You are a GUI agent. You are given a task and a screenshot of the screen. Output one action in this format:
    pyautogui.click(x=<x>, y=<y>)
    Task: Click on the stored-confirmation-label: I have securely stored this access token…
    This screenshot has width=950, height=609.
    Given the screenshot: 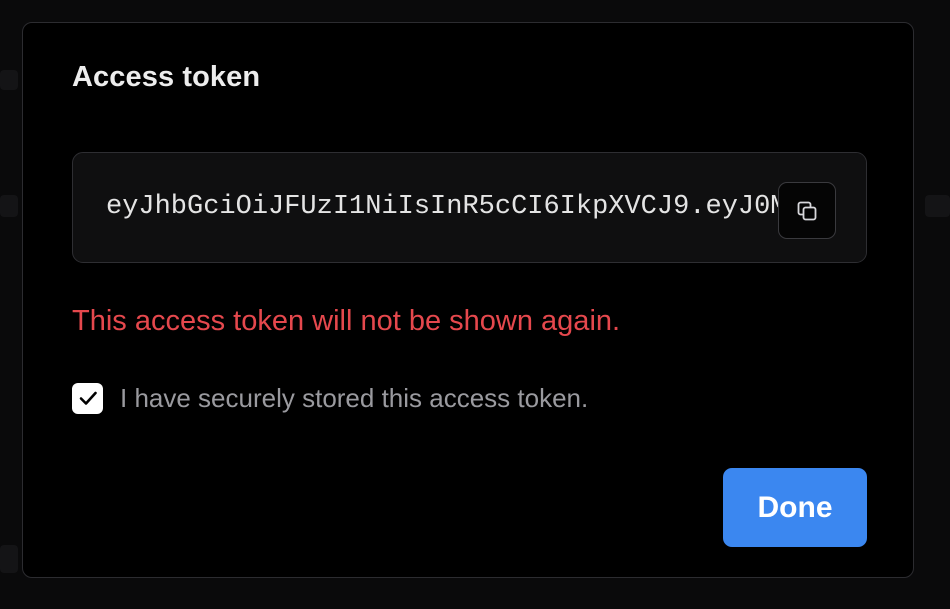 What is the action you would take?
    pyautogui.click(x=354, y=397)
    